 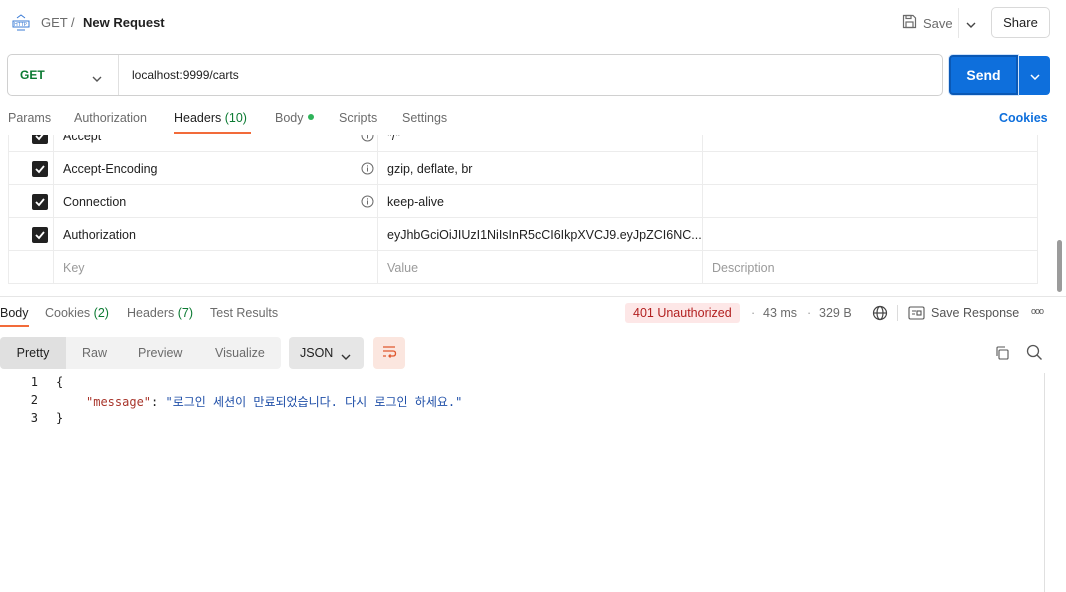 What do you see at coordinates (289, 118) in the screenshot?
I see `tab-body-label: Body` at bounding box center [289, 118].